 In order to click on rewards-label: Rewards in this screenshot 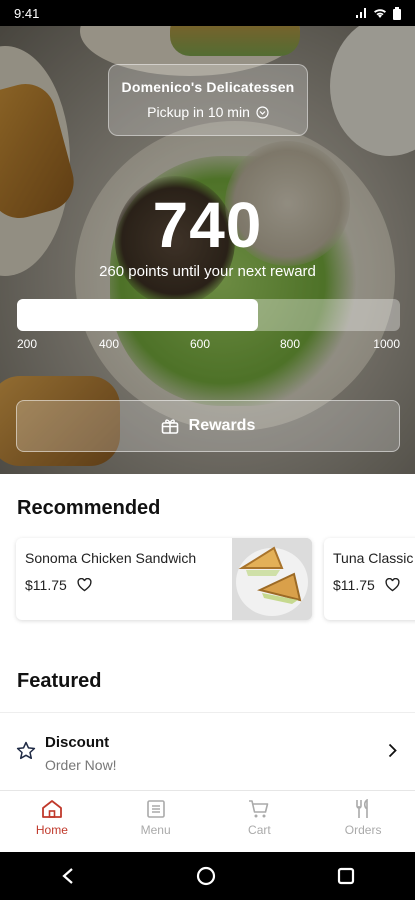, I will do `click(222, 425)`.